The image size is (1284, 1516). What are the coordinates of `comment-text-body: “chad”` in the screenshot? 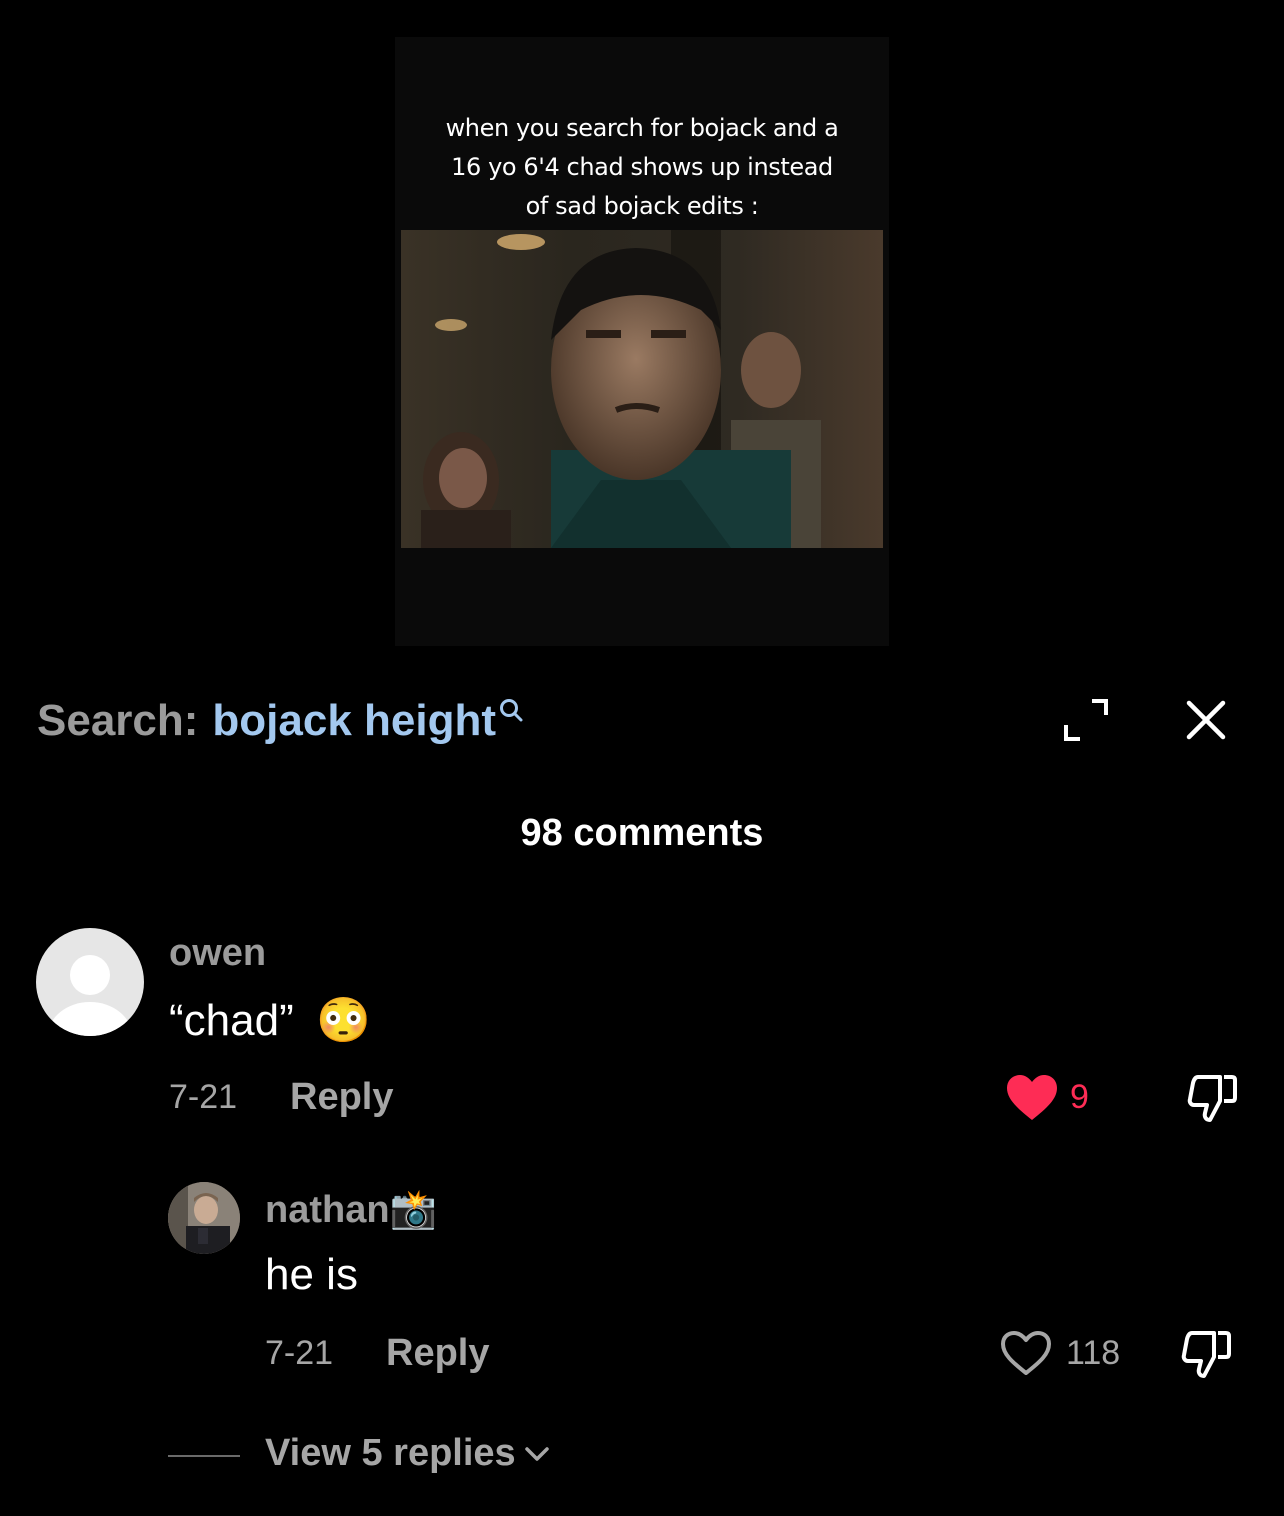 It's located at (231, 1020).